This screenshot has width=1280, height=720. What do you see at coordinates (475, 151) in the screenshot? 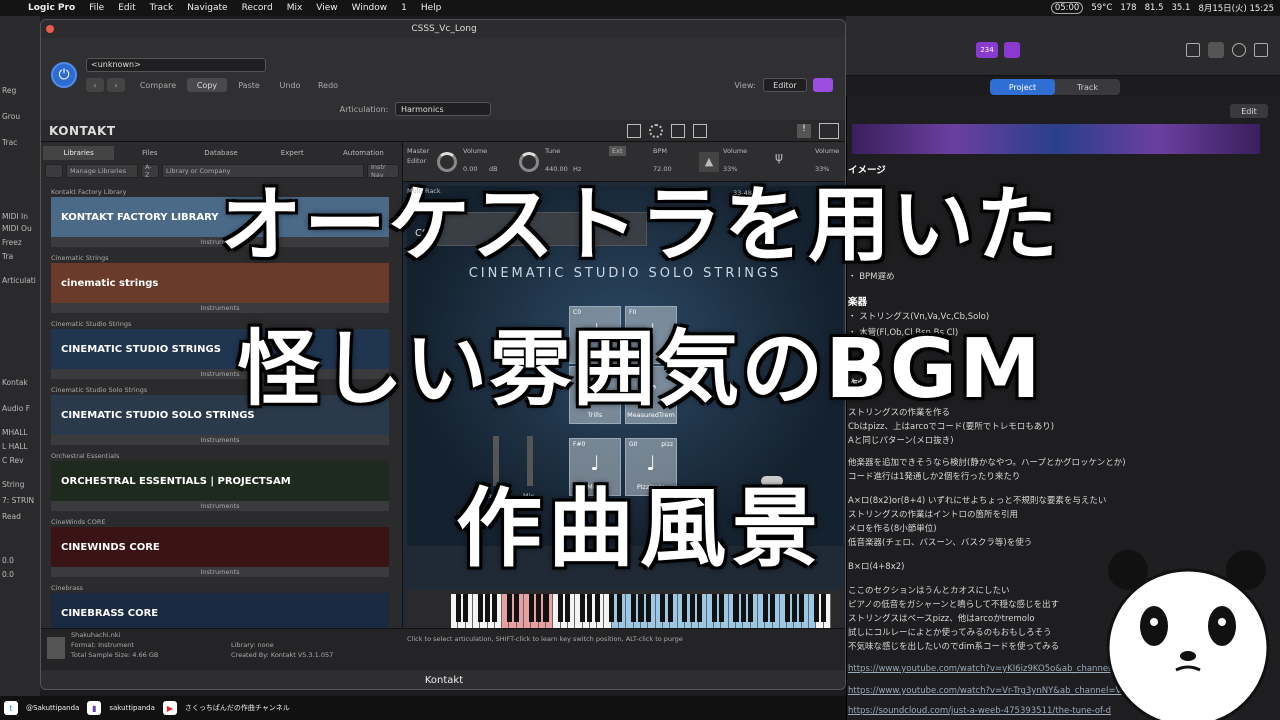
I see `volume-label: Volume` at bounding box center [475, 151].